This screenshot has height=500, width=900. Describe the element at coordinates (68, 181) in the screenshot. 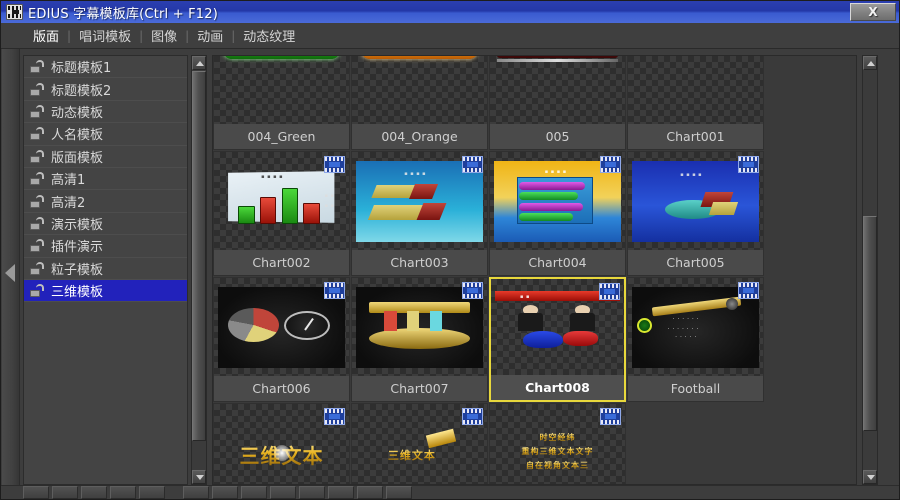

I see `sidebar-item-label: 高清1` at that location.